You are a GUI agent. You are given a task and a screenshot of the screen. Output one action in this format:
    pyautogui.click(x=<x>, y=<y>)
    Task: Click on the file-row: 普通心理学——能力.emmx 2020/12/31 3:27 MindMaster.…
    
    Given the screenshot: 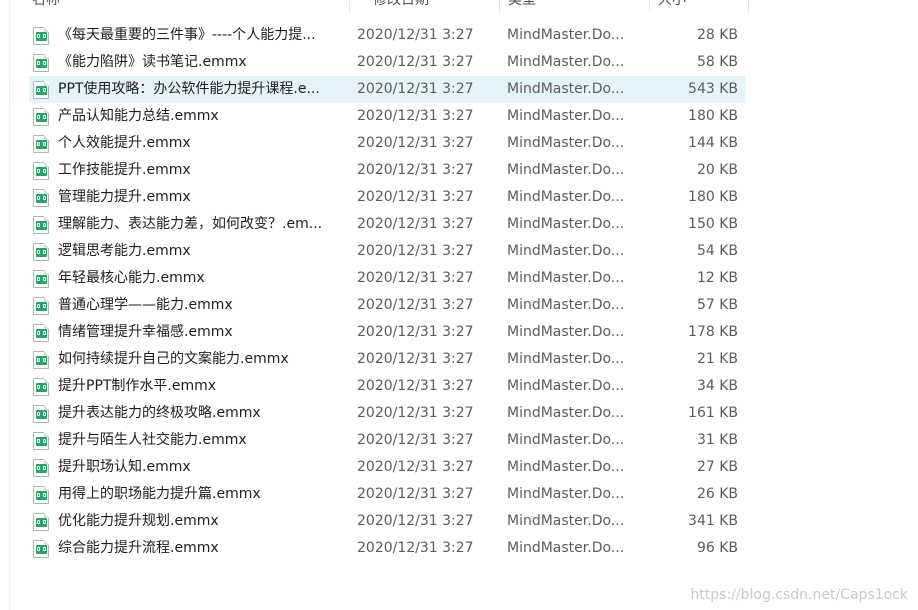 What is the action you would take?
    pyautogui.click(x=387, y=305)
    